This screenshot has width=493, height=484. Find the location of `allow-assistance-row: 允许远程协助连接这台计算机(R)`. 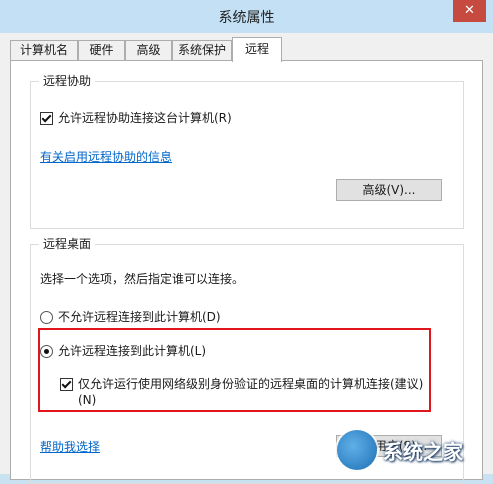

allow-assistance-row: 允许远程协助连接这台计算机(R) is located at coordinates (136, 118).